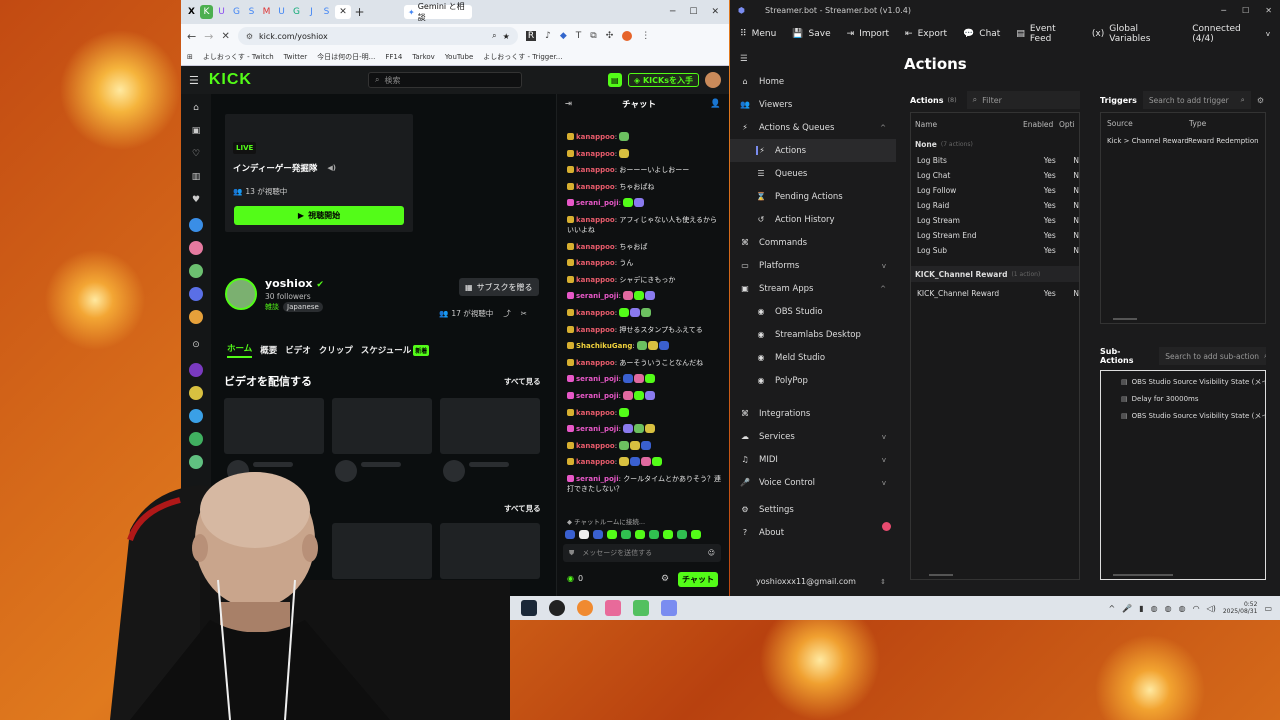  Describe the element at coordinates (1112, 608) in the screenshot. I see `tray-chevron-icon: ^` at that location.